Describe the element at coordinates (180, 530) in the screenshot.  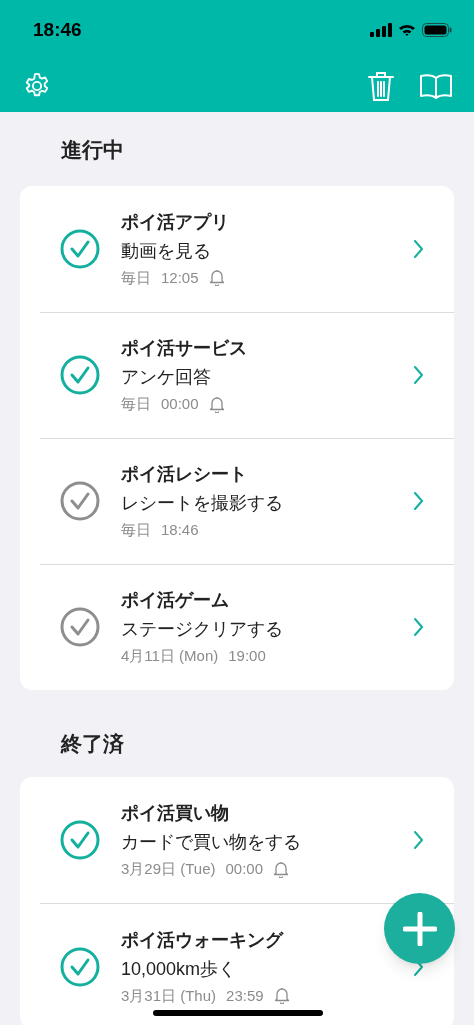
I see `task-time: 18:46` at that location.